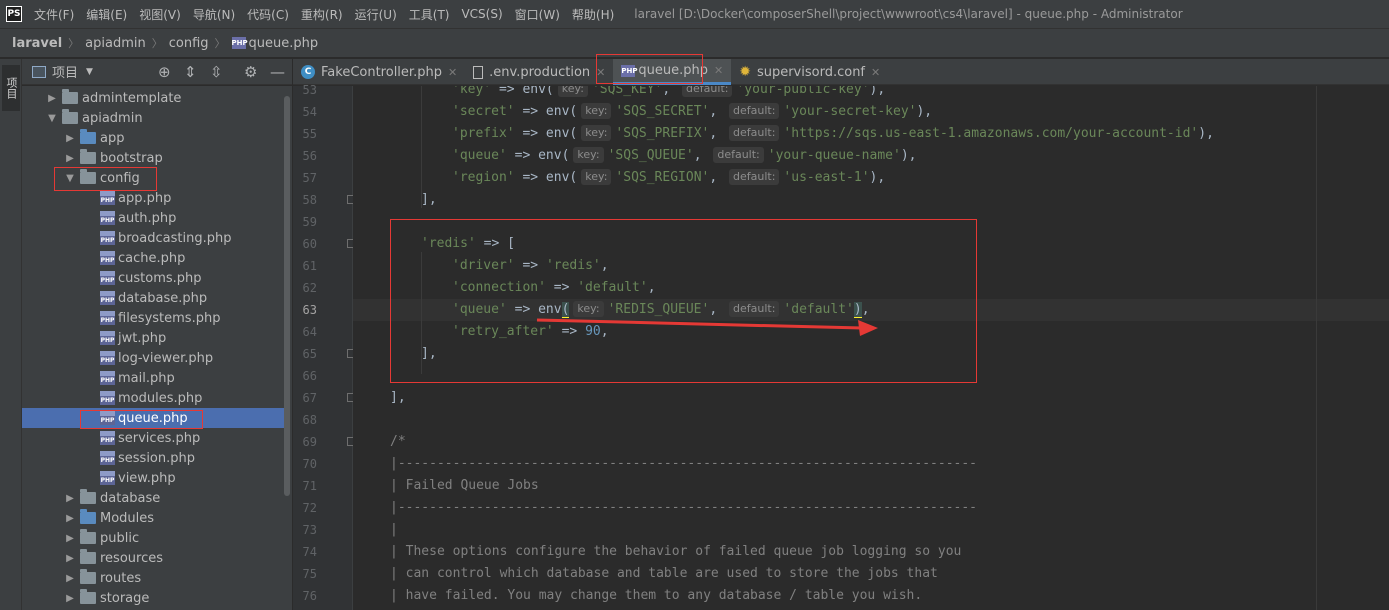 The image size is (1389, 610). I want to click on menu-tools: 工具(T), so click(429, 14).